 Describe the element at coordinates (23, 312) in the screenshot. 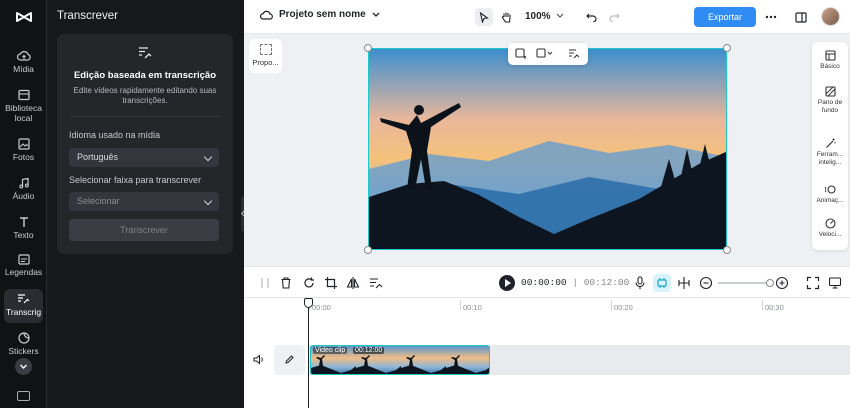

I see `sidebar-item-label: Transcrig` at that location.